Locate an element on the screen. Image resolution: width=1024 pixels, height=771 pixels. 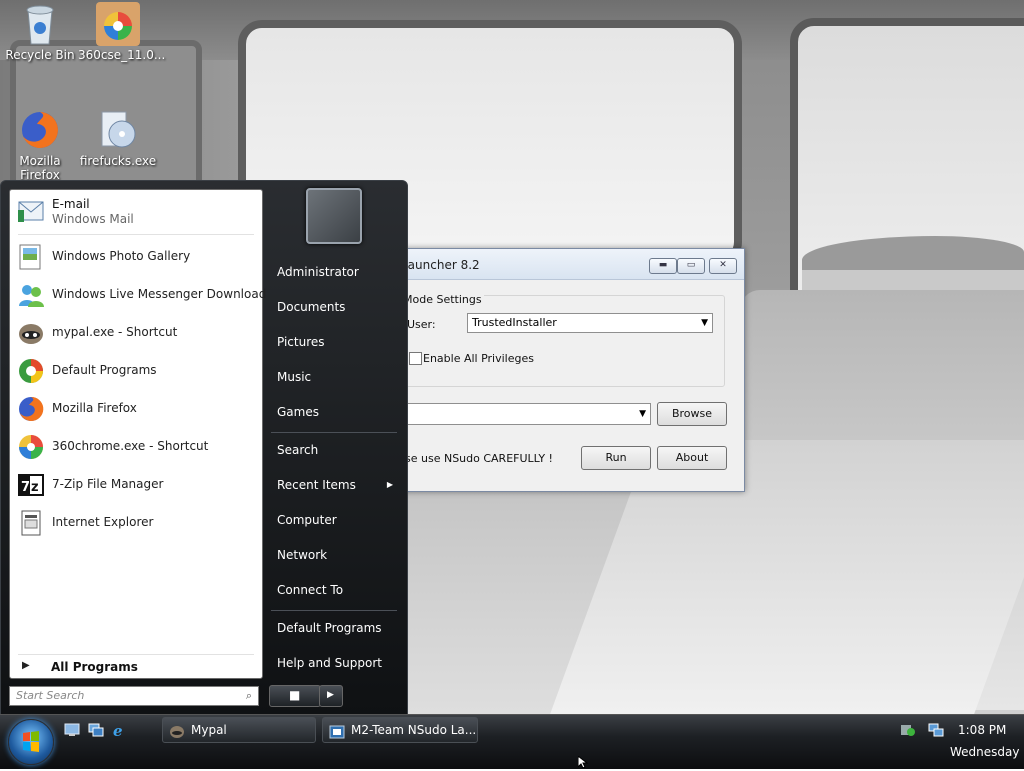
pinned-item-label: E-mail is located at coordinates (71, 204).